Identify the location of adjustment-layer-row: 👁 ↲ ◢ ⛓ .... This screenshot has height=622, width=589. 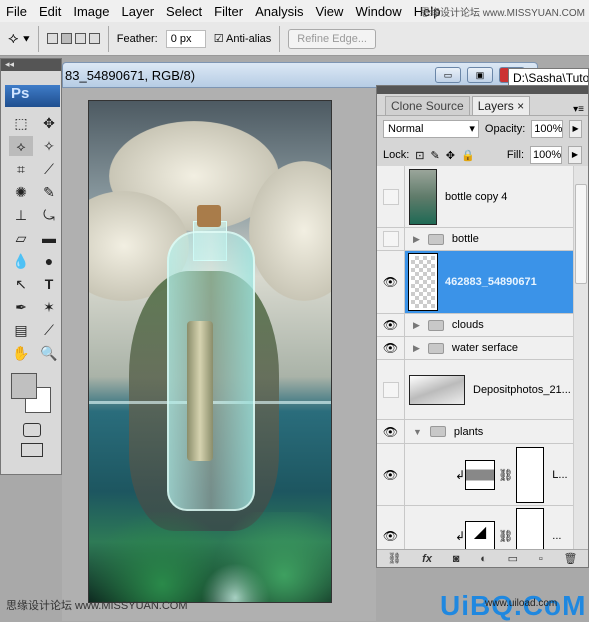
(475, 528).